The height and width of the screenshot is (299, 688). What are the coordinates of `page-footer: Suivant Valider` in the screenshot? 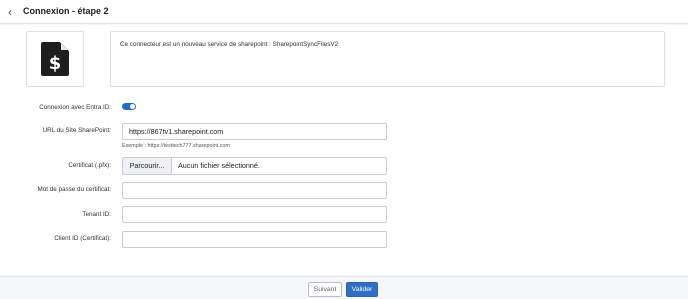 It's located at (344, 287).